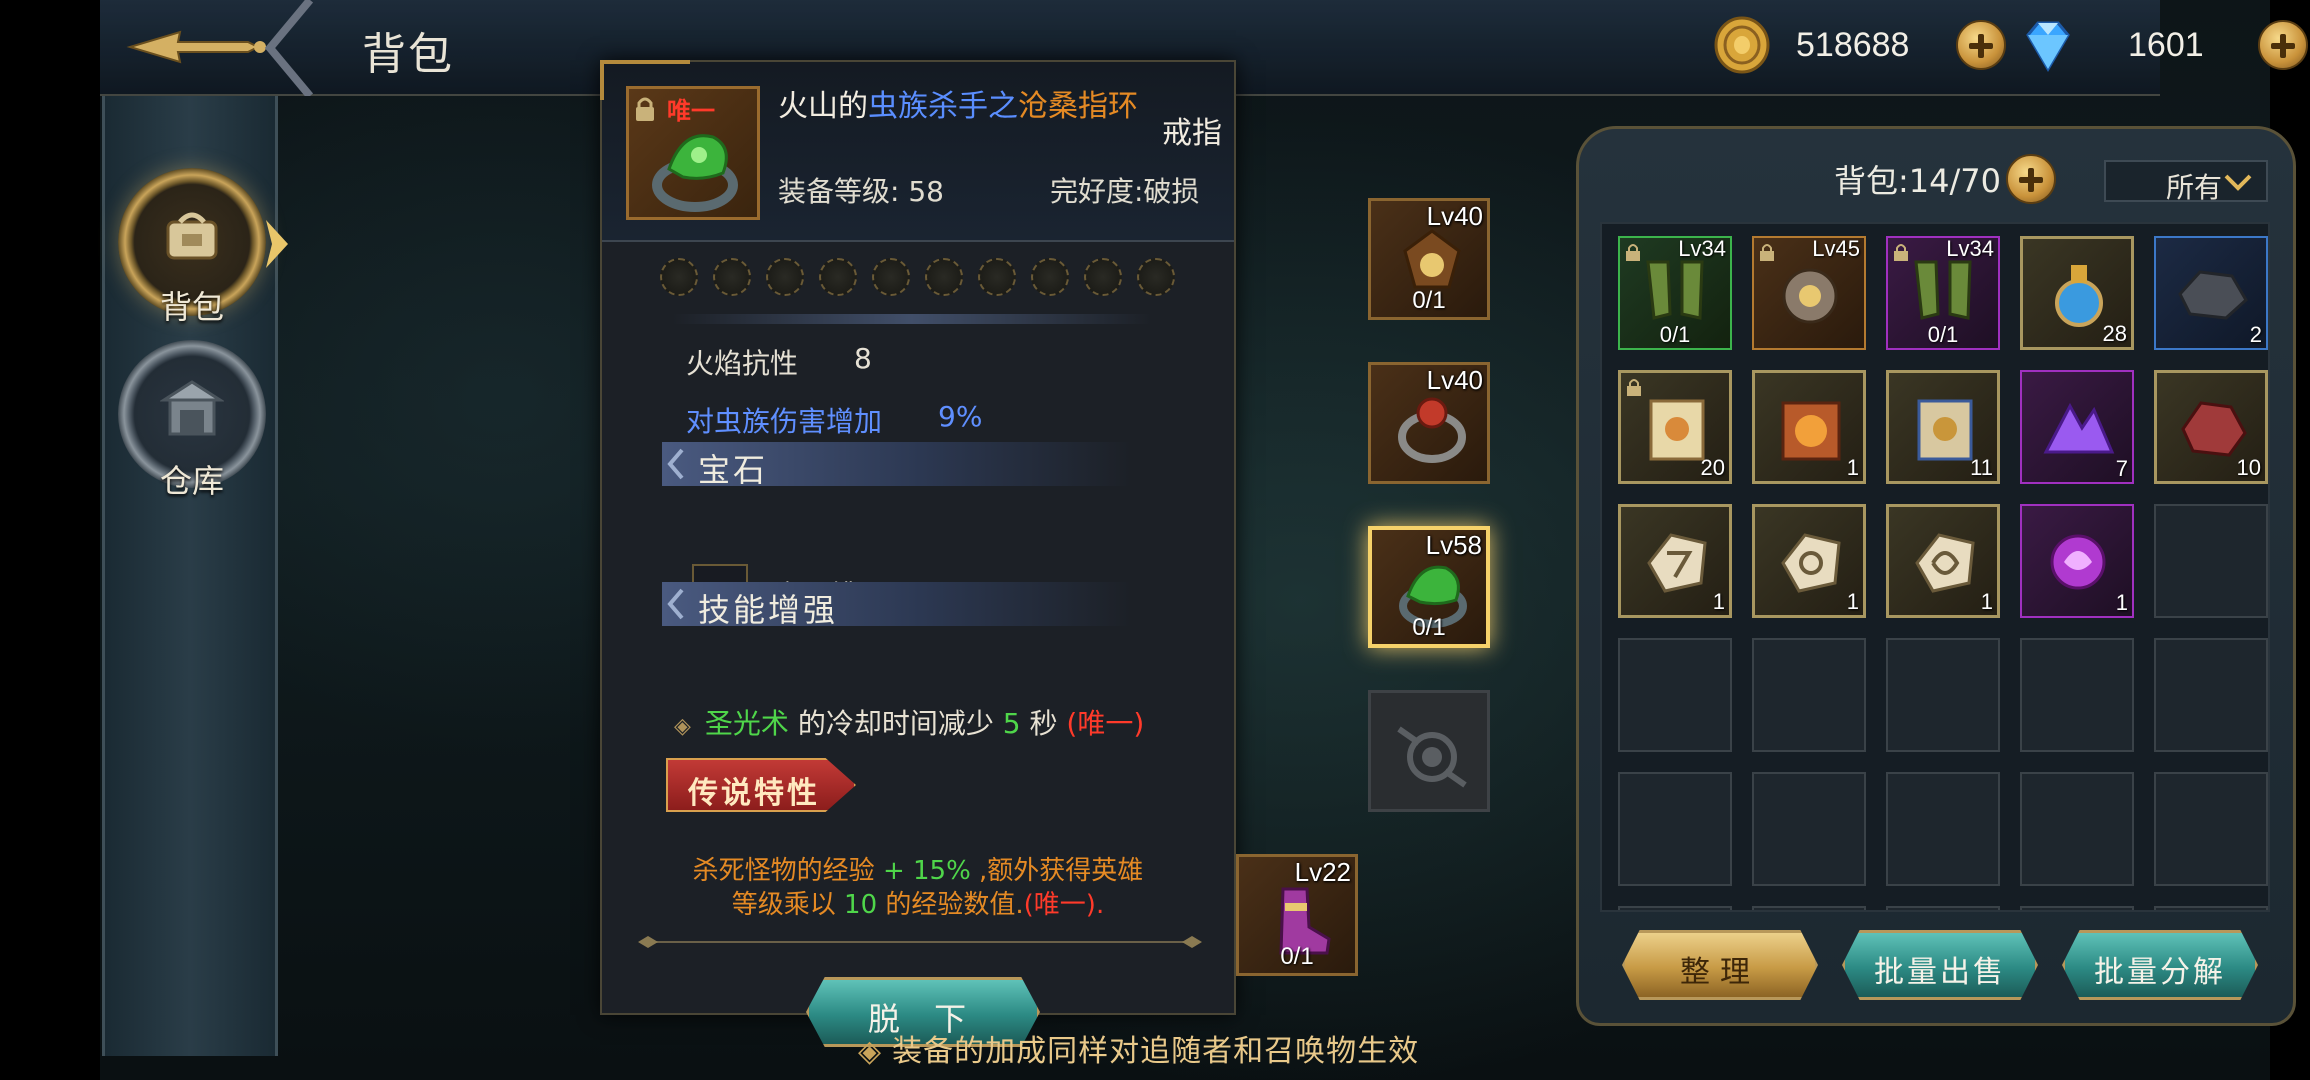 Image resolution: width=2310 pixels, height=1080 pixels. I want to click on inventory-slot-crystal: 7, so click(2077, 427).